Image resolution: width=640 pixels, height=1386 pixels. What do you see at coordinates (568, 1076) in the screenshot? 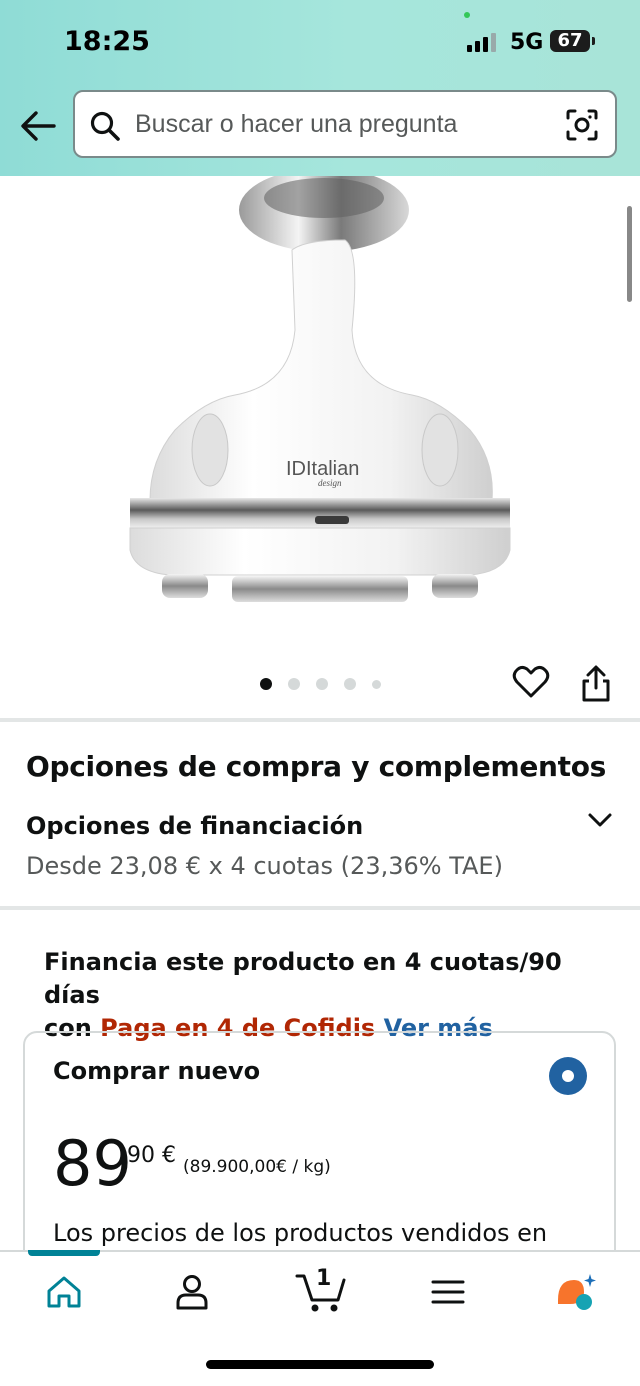
I see `buy-new-radio` at bounding box center [568, 1076].